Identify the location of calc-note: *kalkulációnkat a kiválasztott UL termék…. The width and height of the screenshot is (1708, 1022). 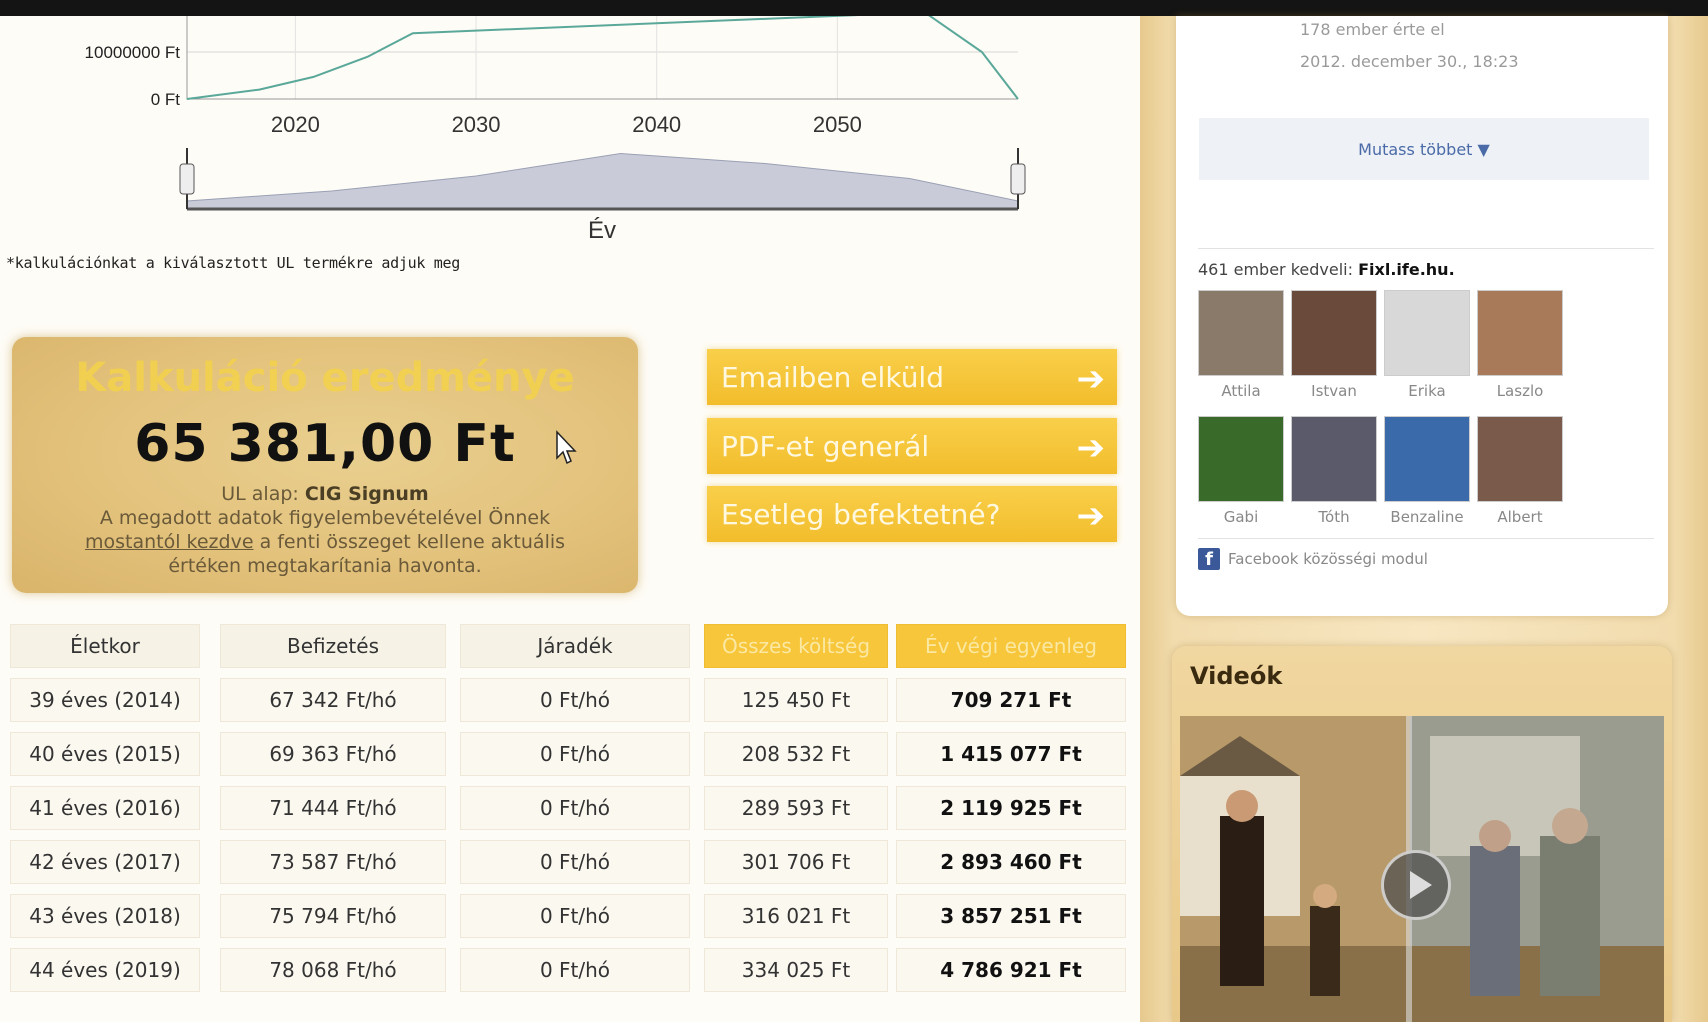
(233, 263).